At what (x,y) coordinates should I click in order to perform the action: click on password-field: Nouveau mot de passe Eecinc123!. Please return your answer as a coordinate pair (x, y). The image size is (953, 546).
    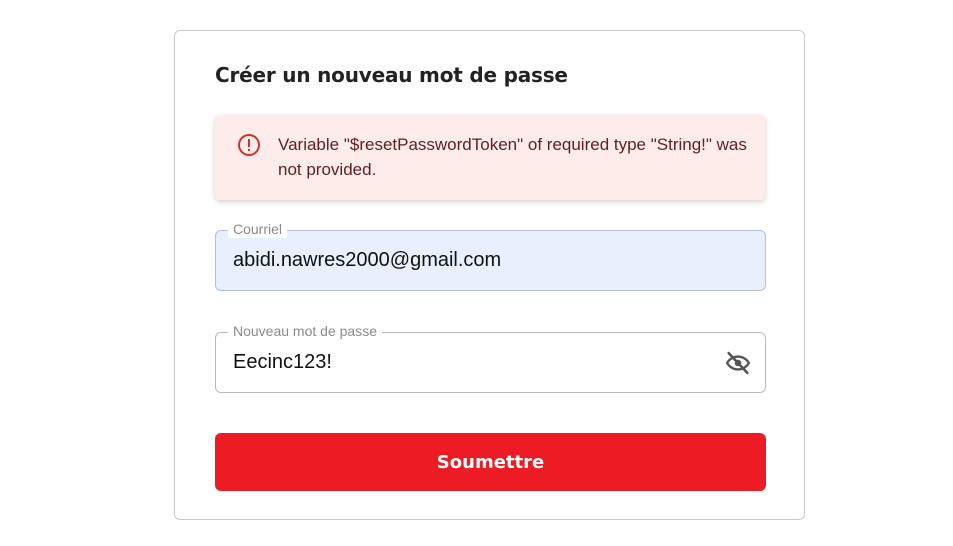
    Looking at the image, I should click on (490, 357).